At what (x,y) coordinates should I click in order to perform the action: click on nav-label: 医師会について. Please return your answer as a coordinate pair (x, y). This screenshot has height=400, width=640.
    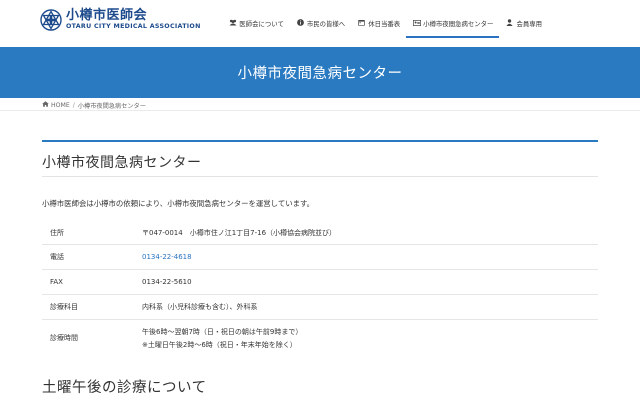
    Looking at the image, I should click on (261, 24).